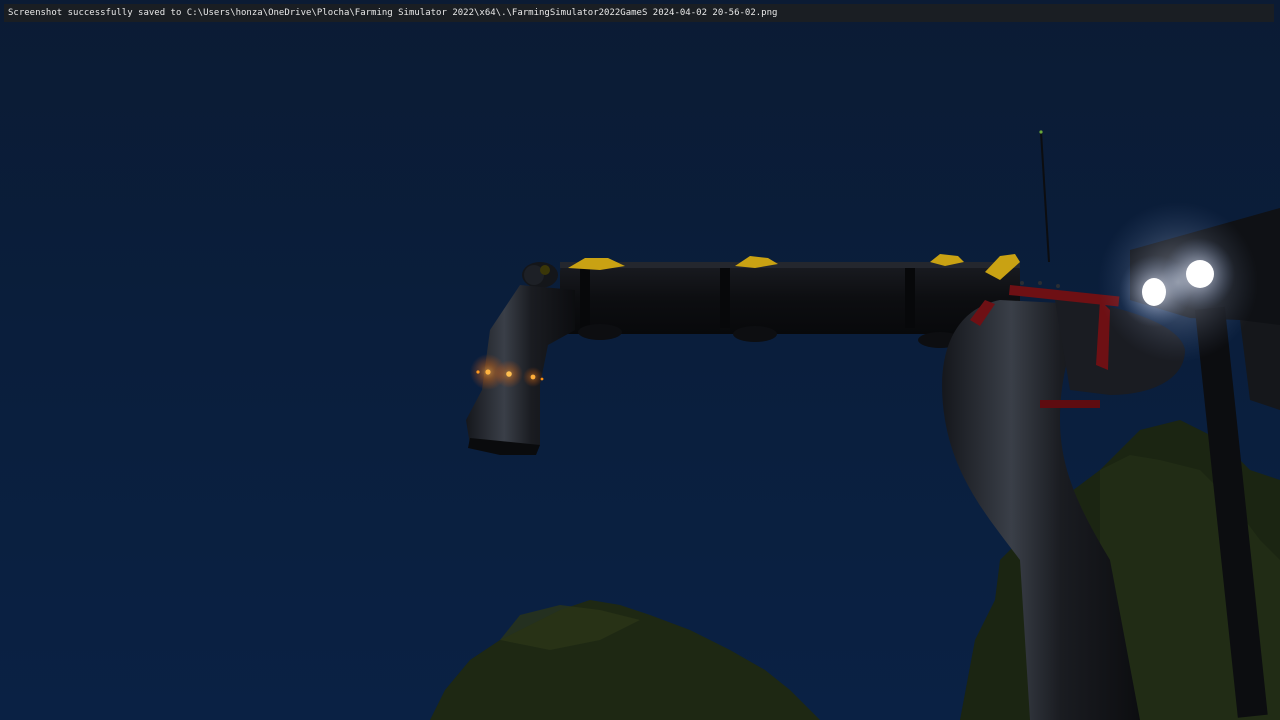  I want to click on boom-end-cap, so click(540, 275).